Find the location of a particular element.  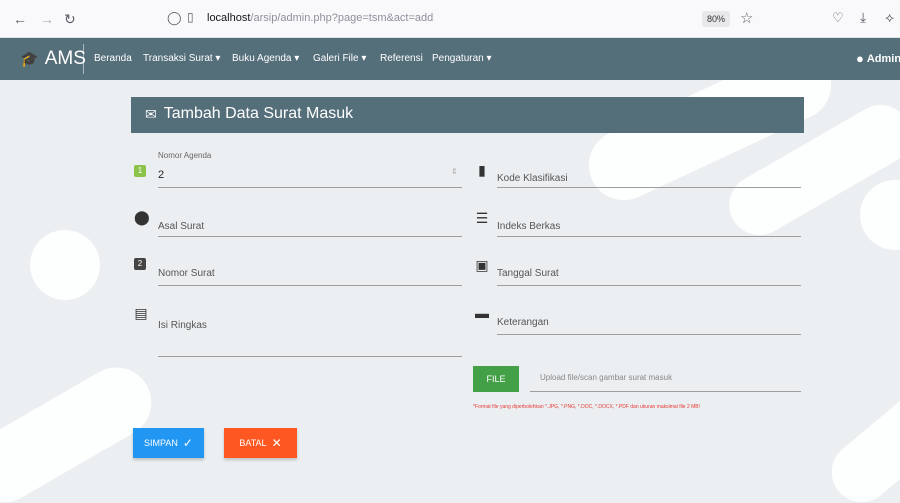

form-title: Tambah Data Surat Masuk is located at coordinates (258, 113).